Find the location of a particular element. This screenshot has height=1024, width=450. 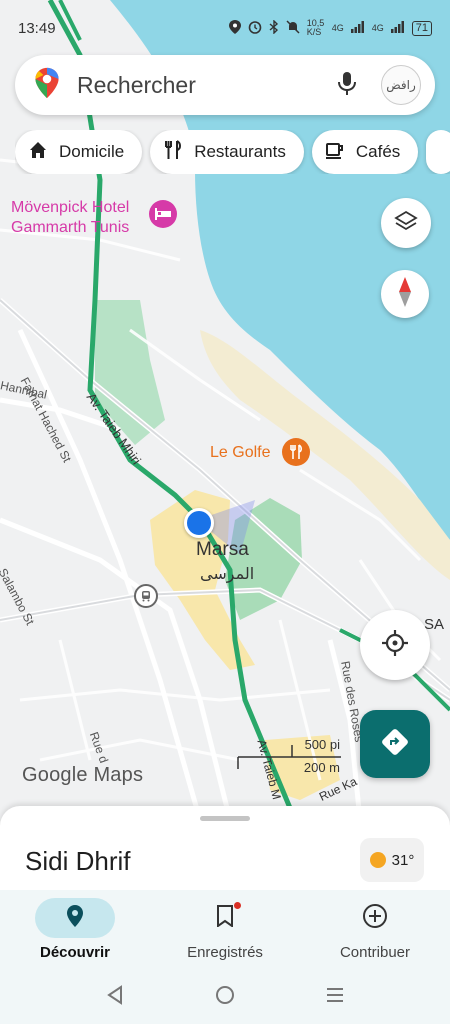

compass-button is located at coordinates (405, 294).